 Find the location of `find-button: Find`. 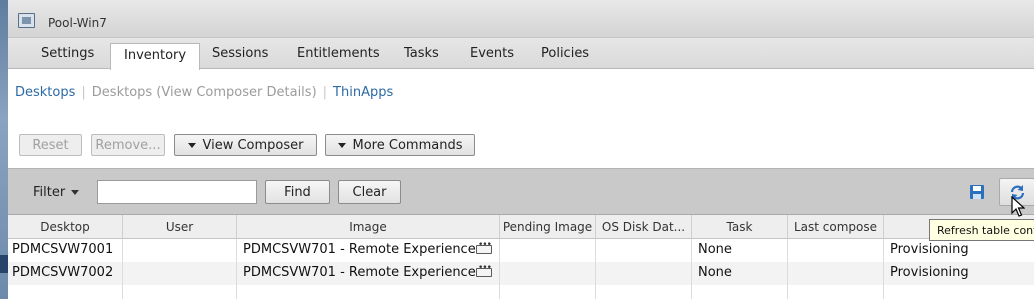

find-button: Find is located at coordinates (297, 192).